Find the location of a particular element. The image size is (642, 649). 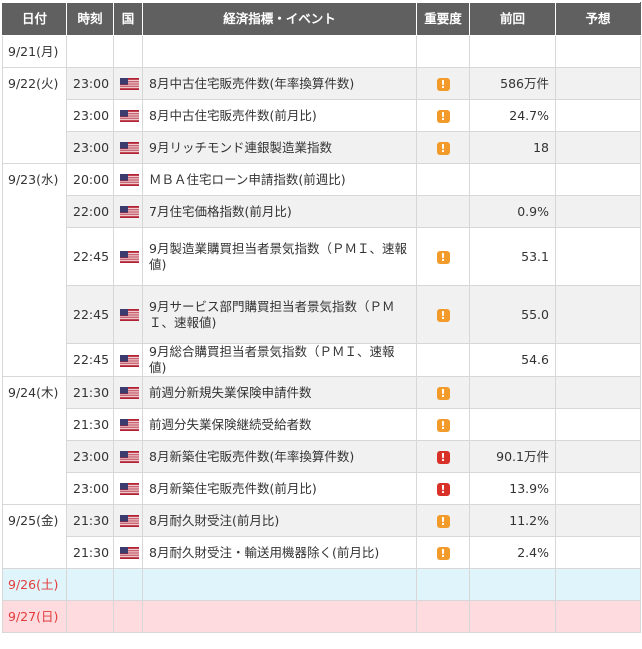

time-cell: 20:00 is located at coordinates (90, 179).